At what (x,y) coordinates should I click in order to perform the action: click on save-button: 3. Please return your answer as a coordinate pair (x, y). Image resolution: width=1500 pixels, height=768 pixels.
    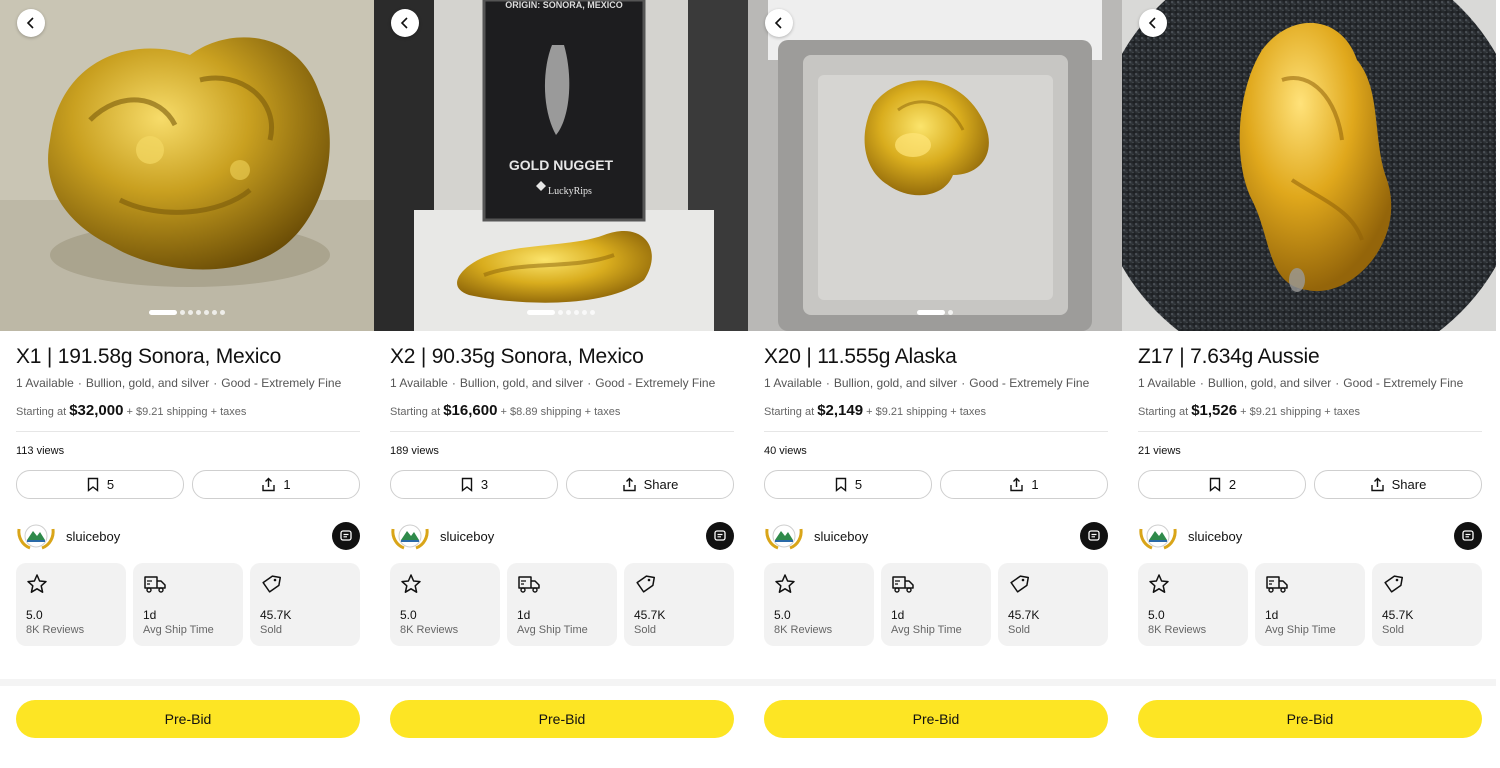
    Looking at the image, I should click on (474, 484).